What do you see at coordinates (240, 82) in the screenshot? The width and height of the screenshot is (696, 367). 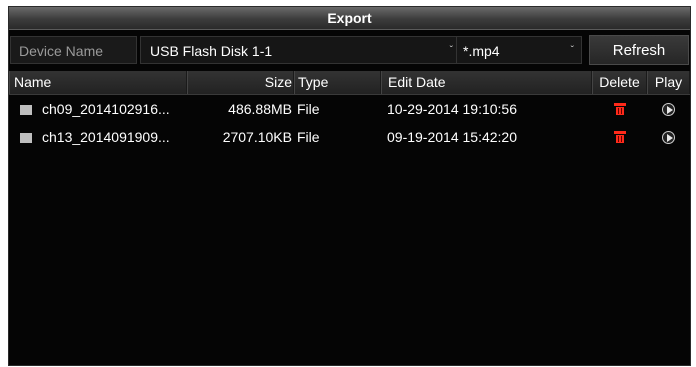 I see `column-header-size: Size` at bounding box center [240, 82].